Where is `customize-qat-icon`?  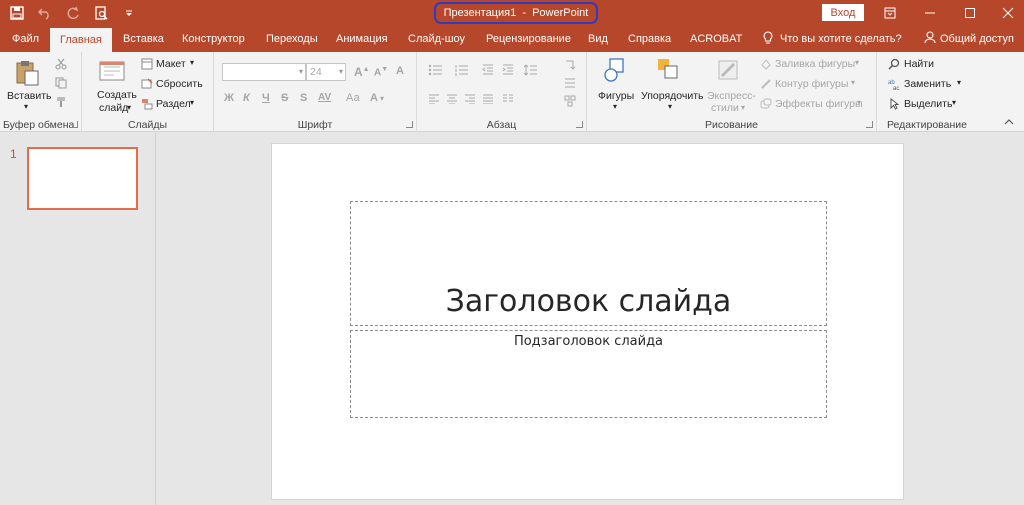
customize-qat-icon is located at coordinates (129, 13).